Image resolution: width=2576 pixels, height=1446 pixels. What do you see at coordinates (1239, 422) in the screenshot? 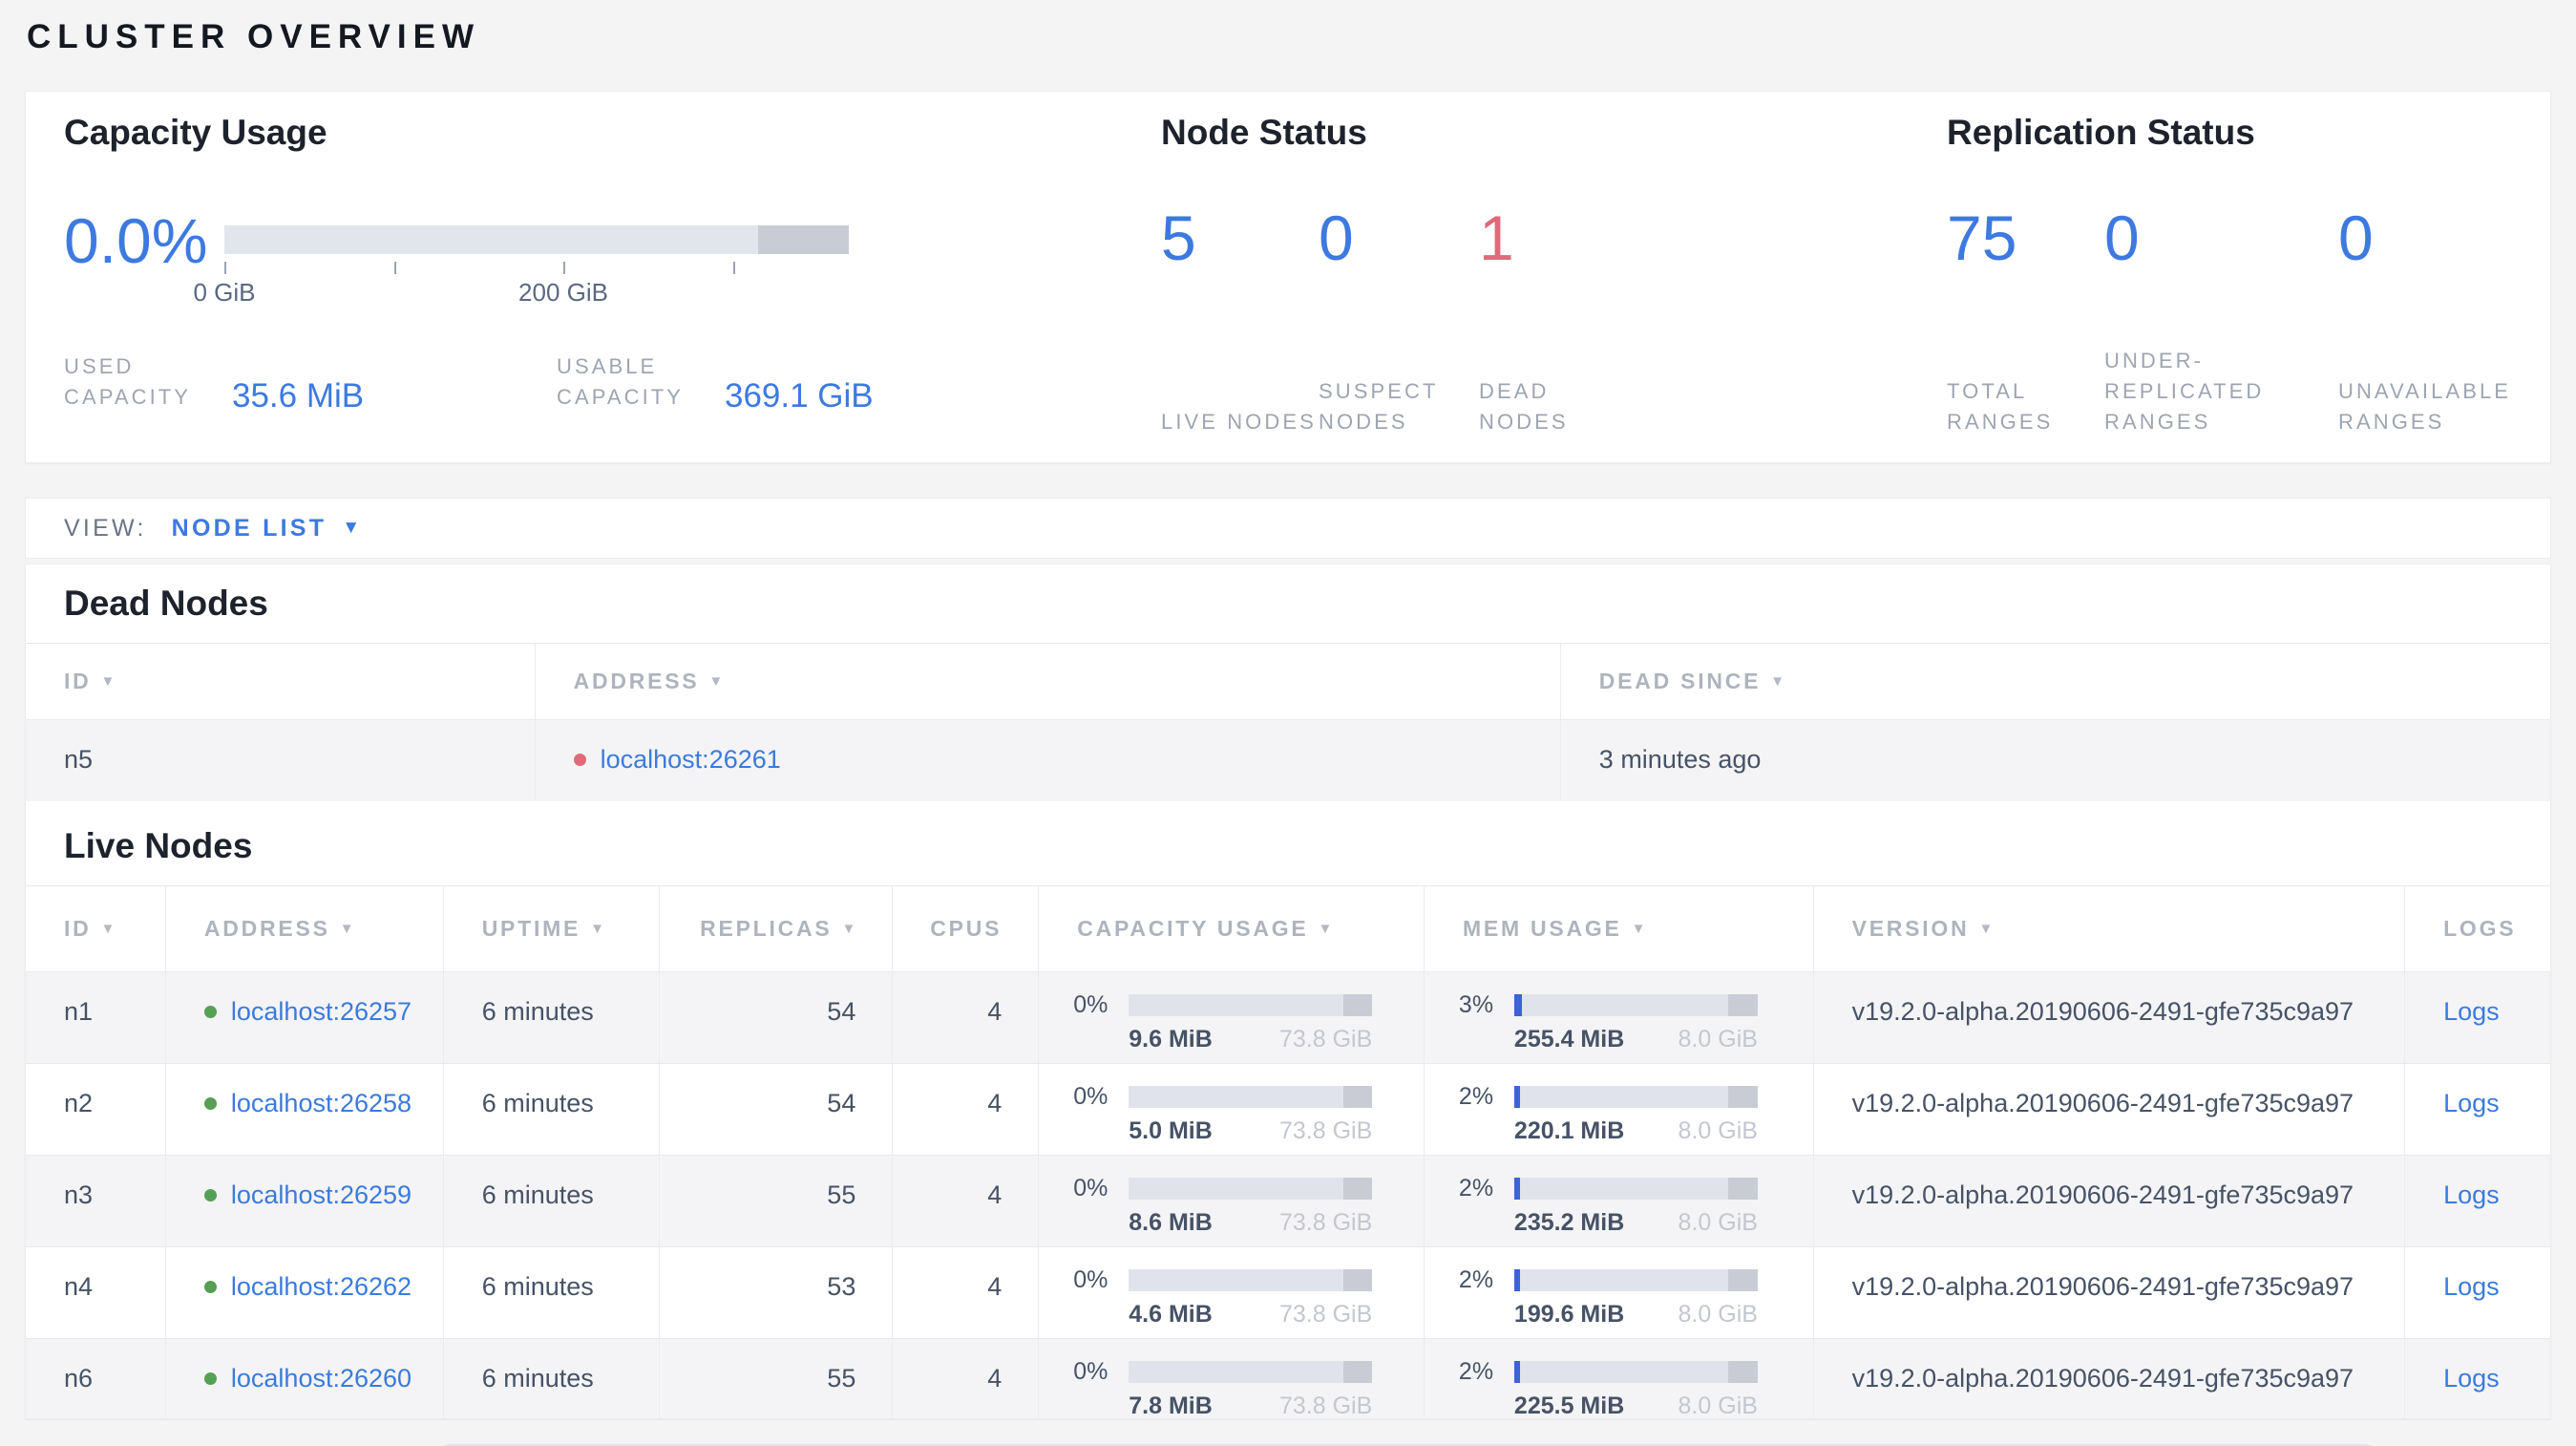
I see `live-nodes-label: LIVE NODES` at bounding box center [1239, 422].